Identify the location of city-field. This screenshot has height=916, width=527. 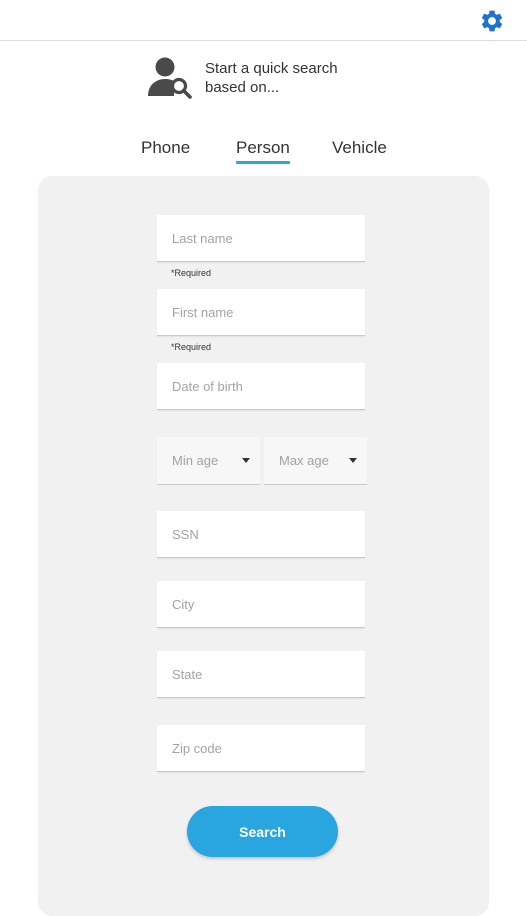
(261, 604).